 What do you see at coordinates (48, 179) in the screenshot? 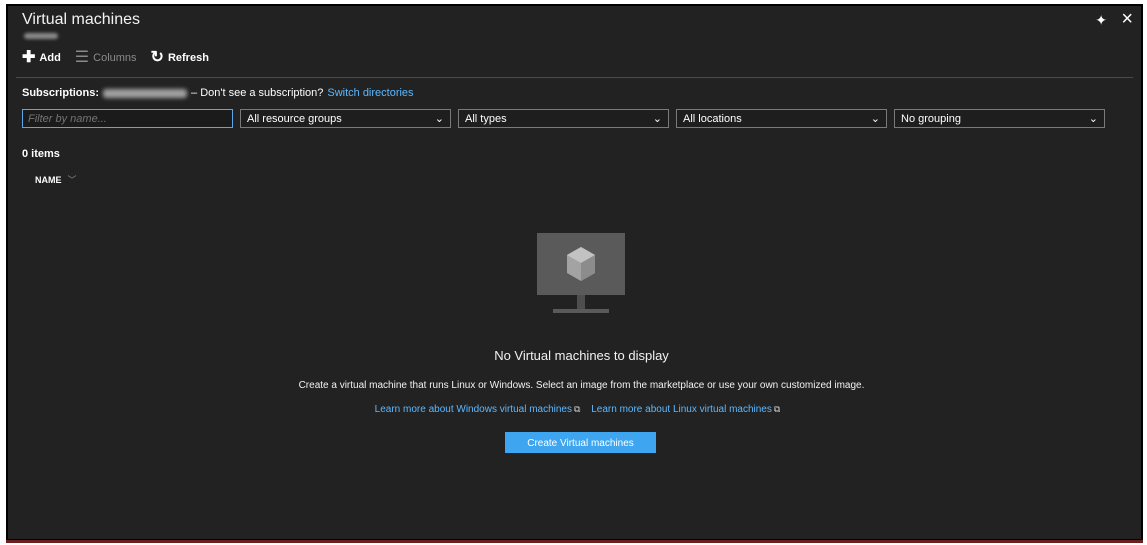
I see `column-name-label: NAME` at bounding box center [48, 179].